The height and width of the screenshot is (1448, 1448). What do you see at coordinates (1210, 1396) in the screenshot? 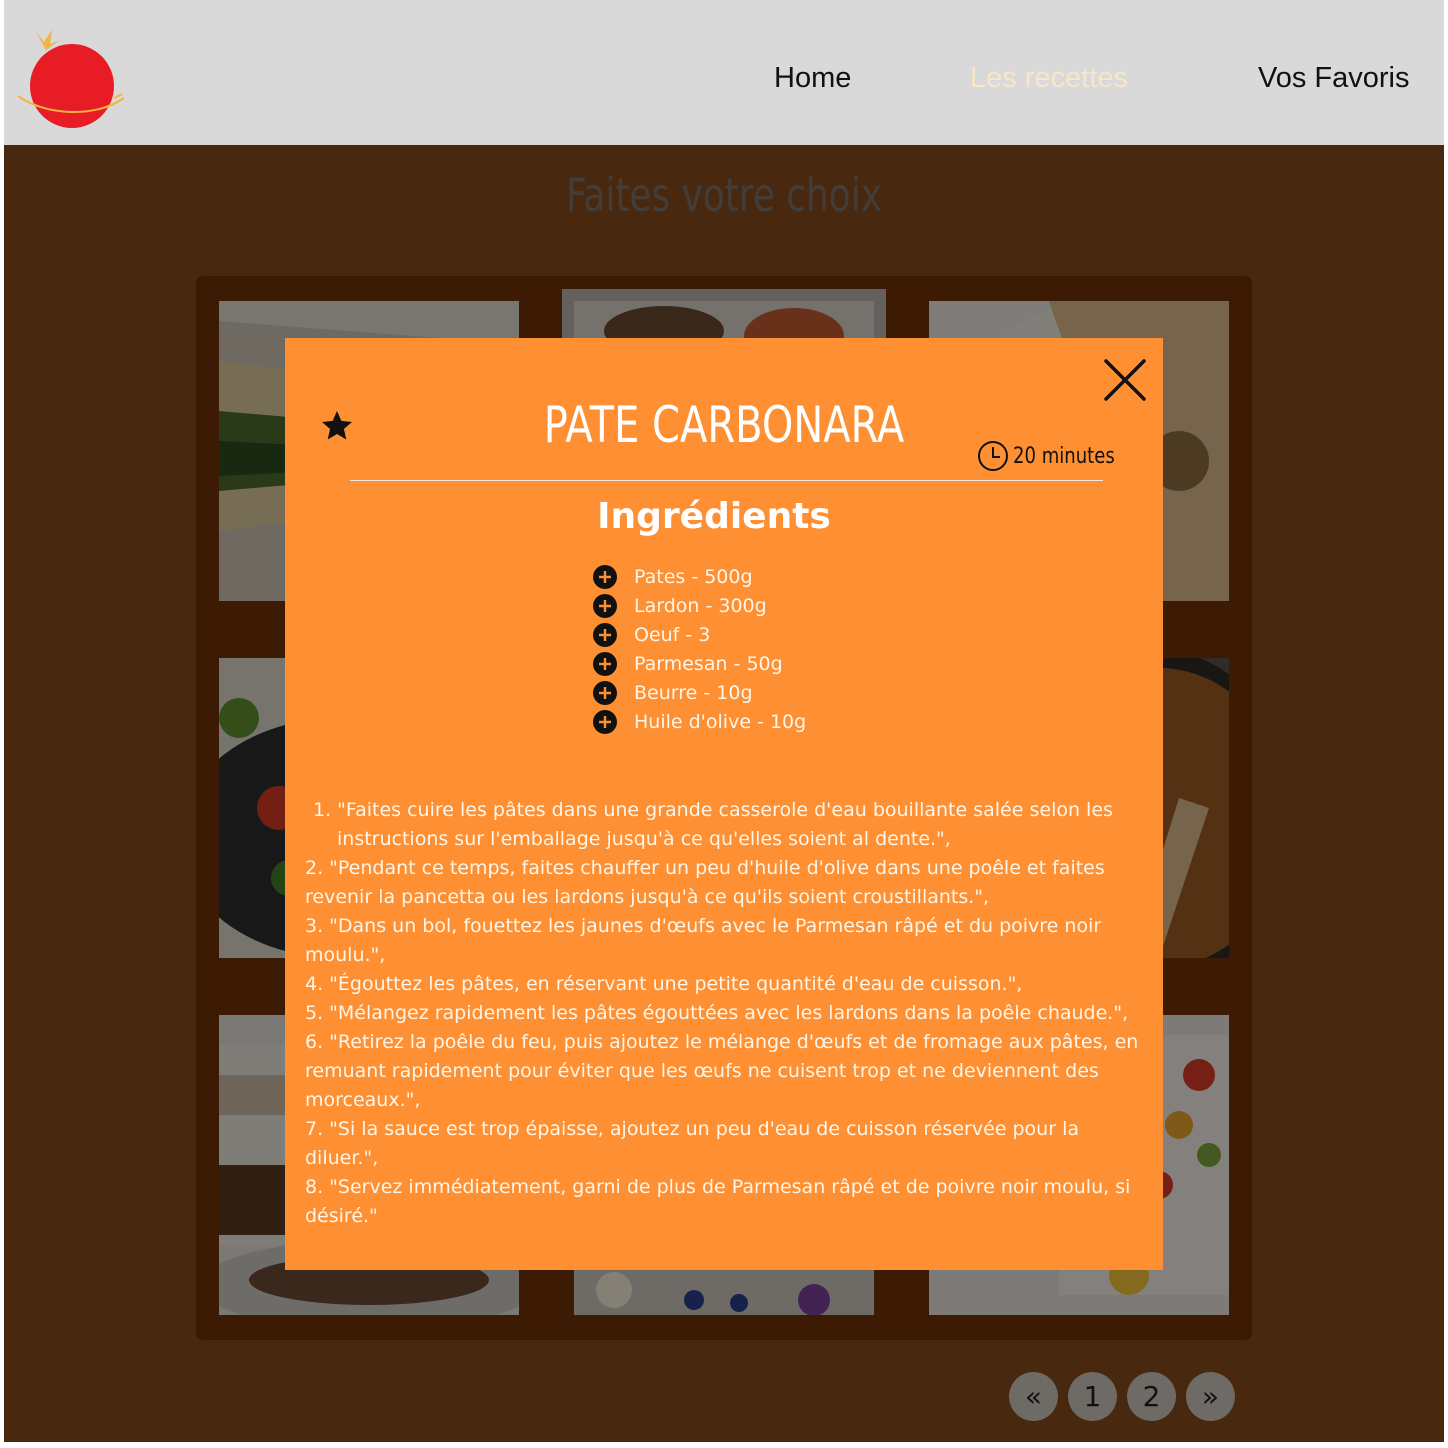
I see `pagination-next-button: »` at bounding box center [1210, 1396].